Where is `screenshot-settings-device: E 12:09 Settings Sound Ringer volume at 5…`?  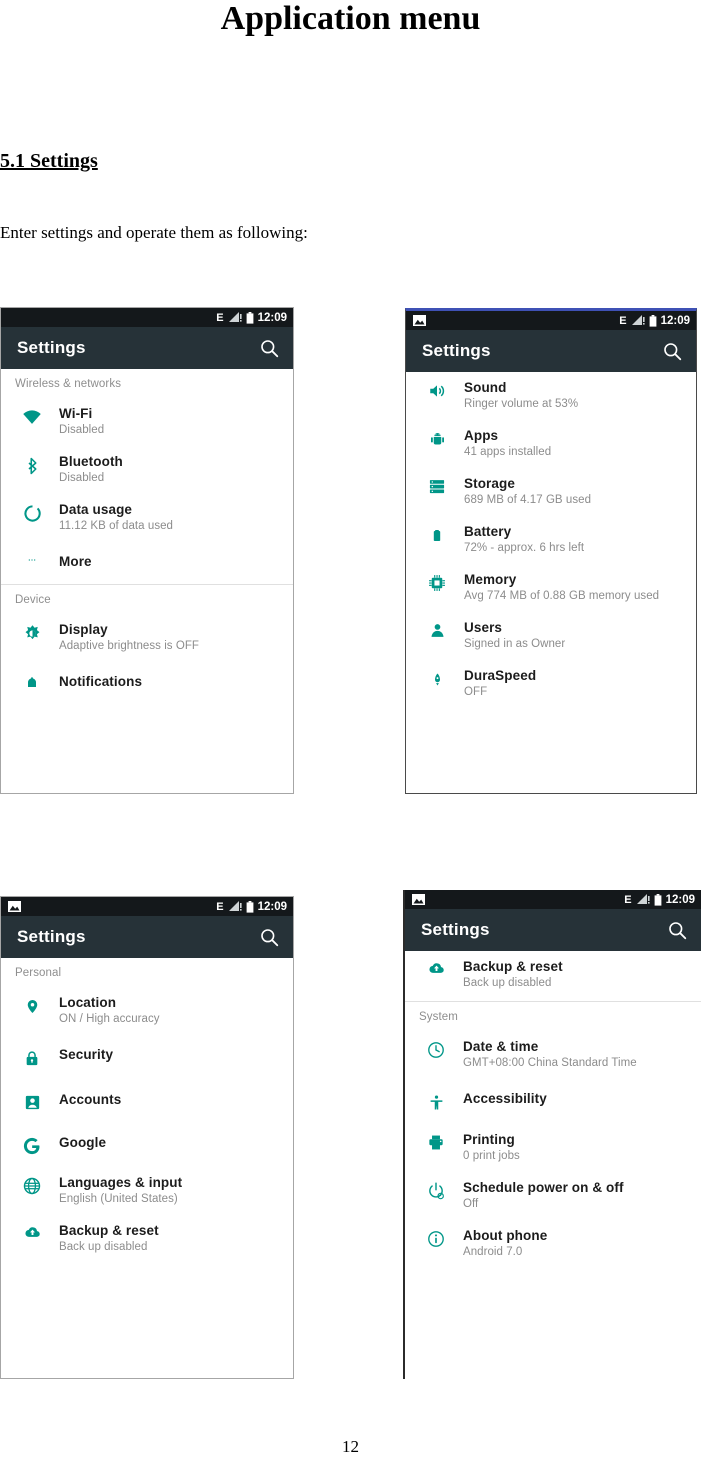
screenshot-settings-device: E 12:09 Settings Sound Ringer volume at 5… is located at coordinates (551, 551).